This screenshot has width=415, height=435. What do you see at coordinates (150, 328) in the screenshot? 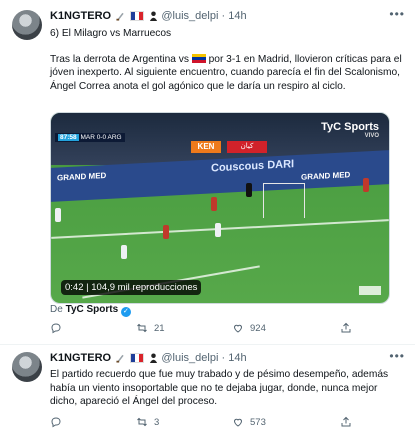
I see `retweet-button: 21` at bounding box center [150, 328].